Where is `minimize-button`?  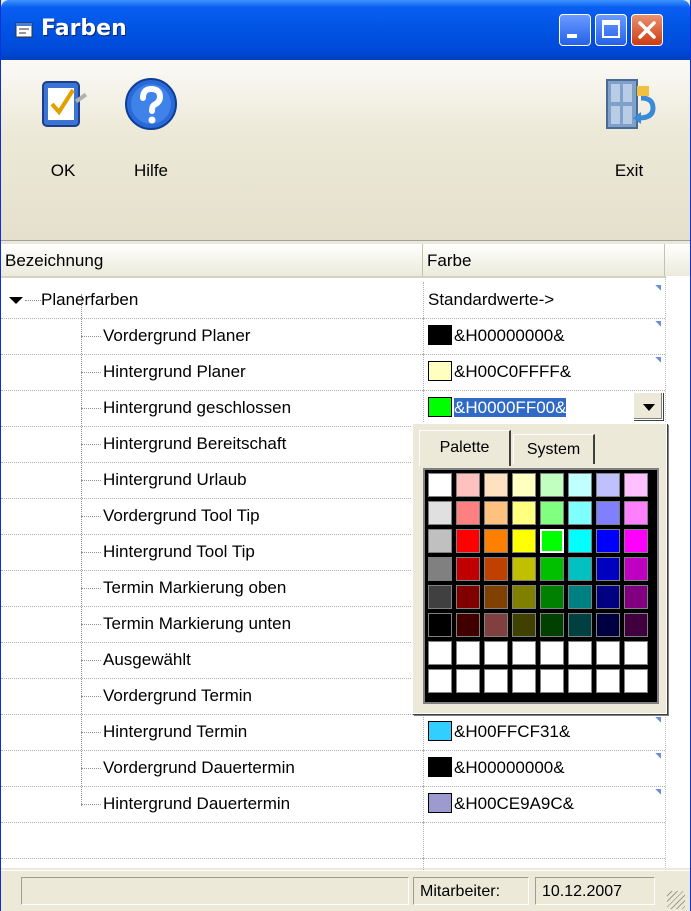
minimize-button is located at coordinates (575, 30).